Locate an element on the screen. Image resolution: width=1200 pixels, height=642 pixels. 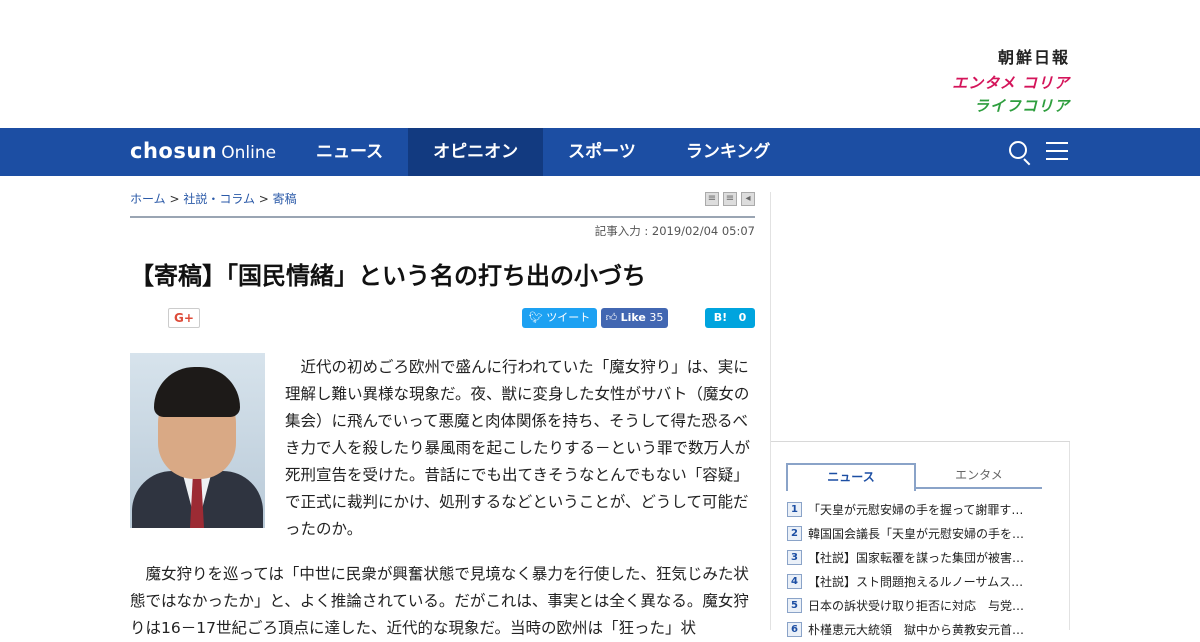
nav-item-opinion: オピニオン is located at coordinates (476, 152).